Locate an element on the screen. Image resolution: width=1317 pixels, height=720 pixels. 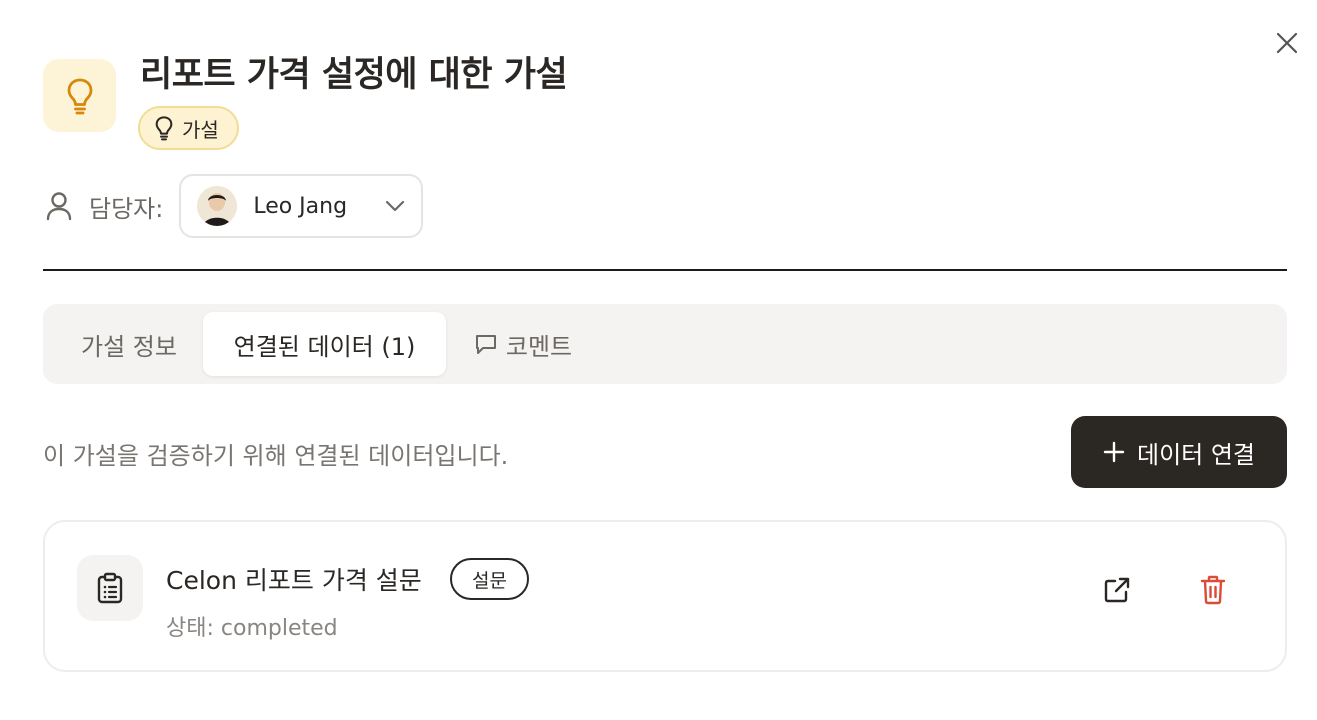
trash-icon is located at coordinates (1213, 590).